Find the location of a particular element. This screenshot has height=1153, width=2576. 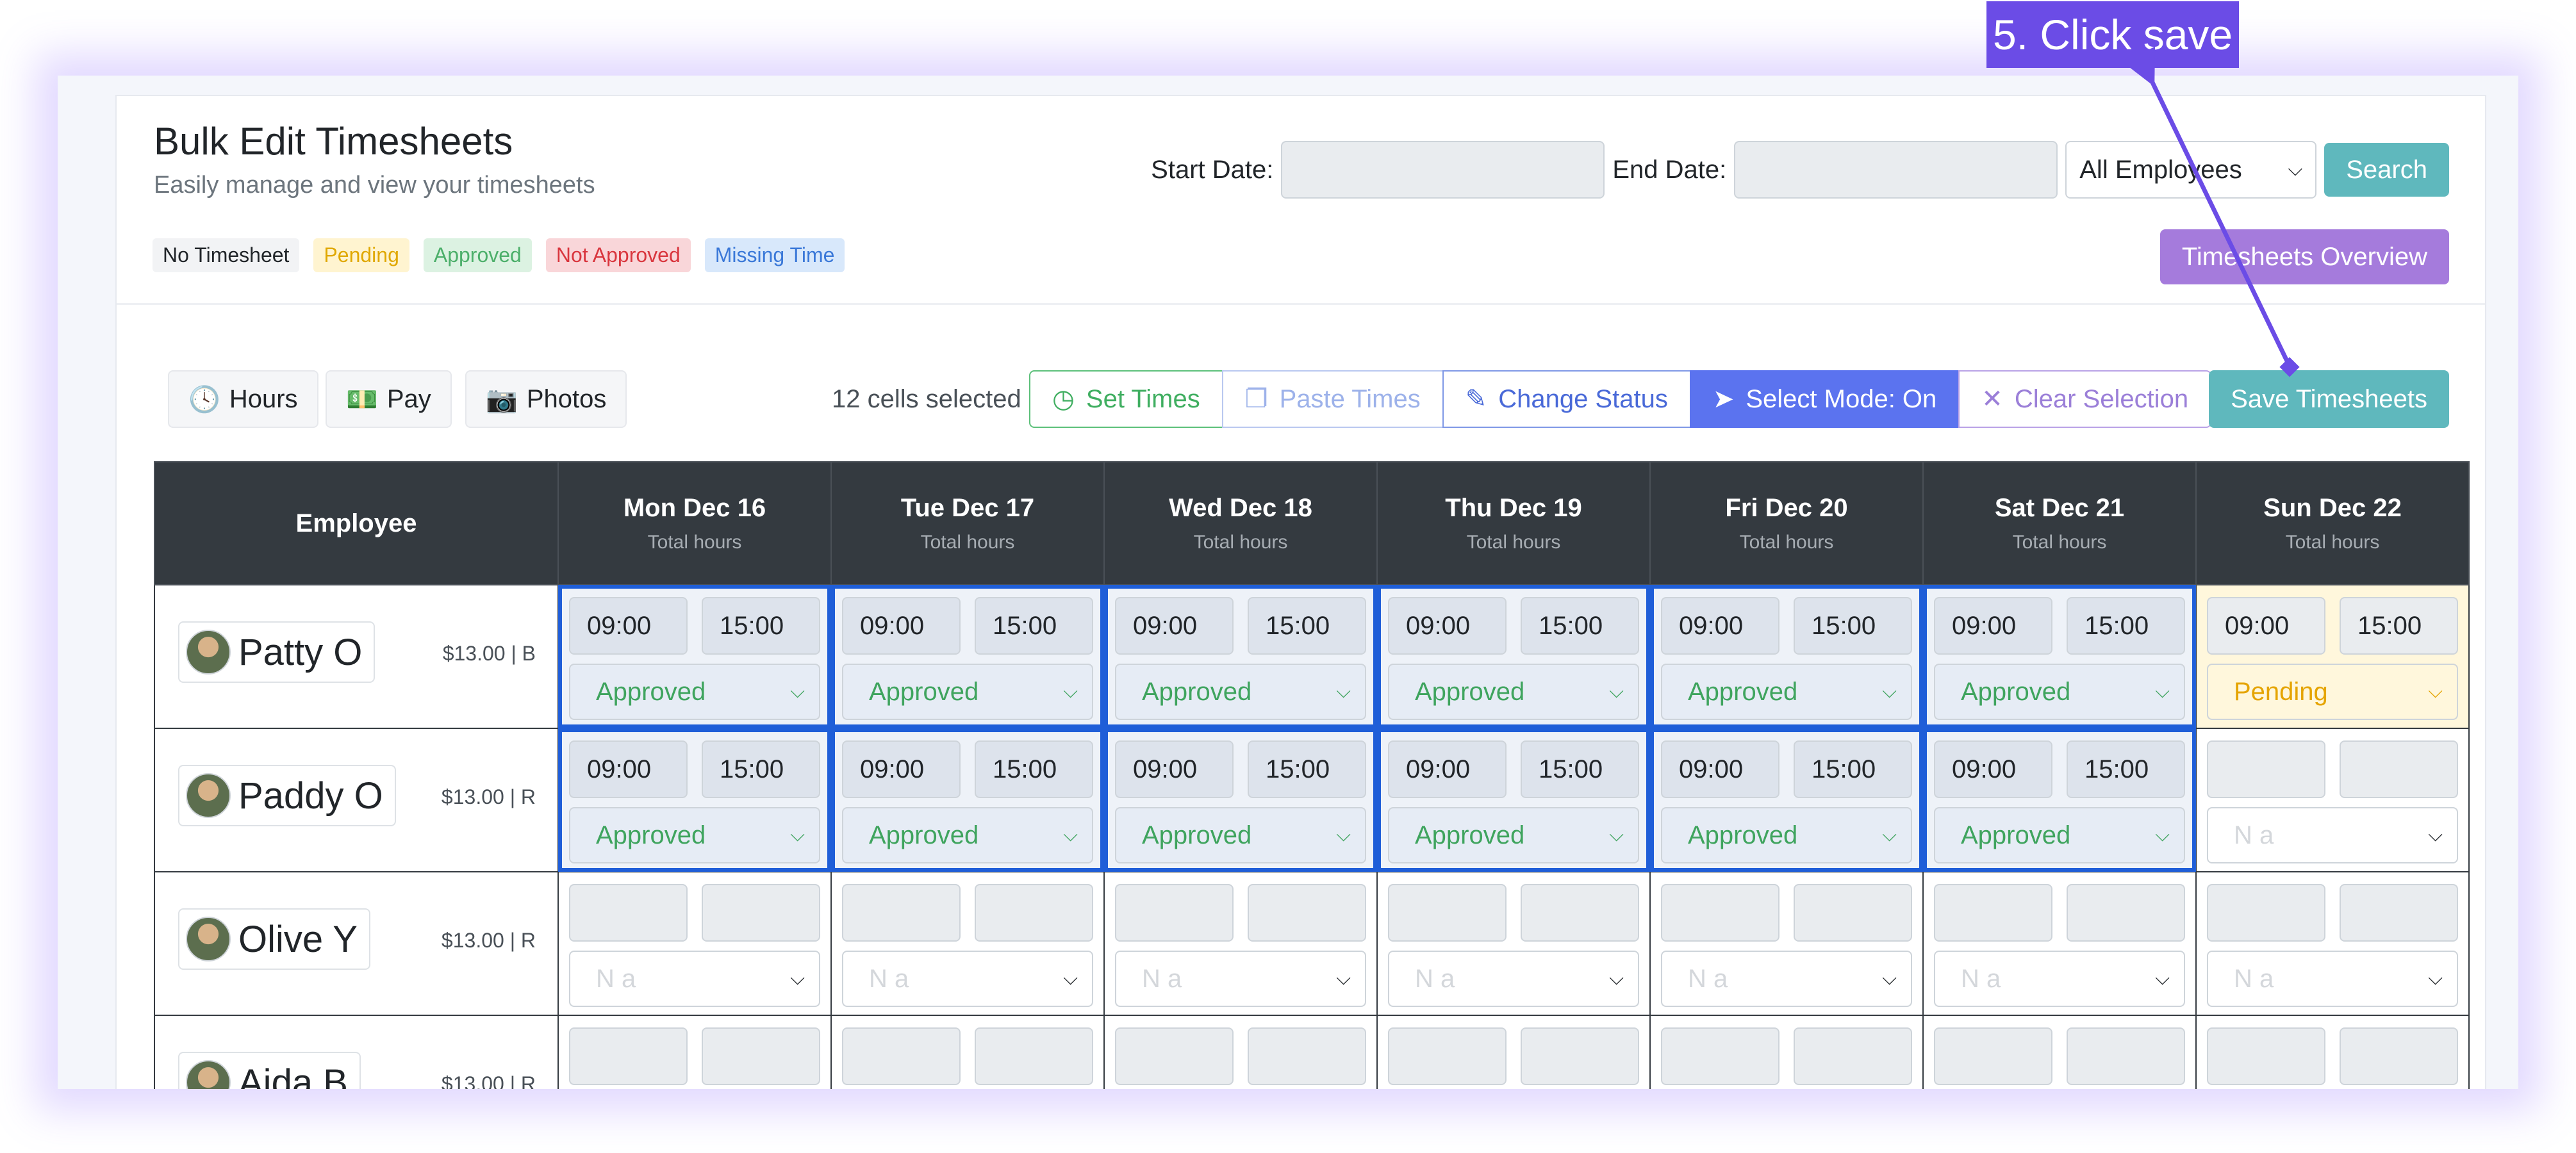

paste-times-button: ❐ Paste Times is located at coordinates (1332, 399).